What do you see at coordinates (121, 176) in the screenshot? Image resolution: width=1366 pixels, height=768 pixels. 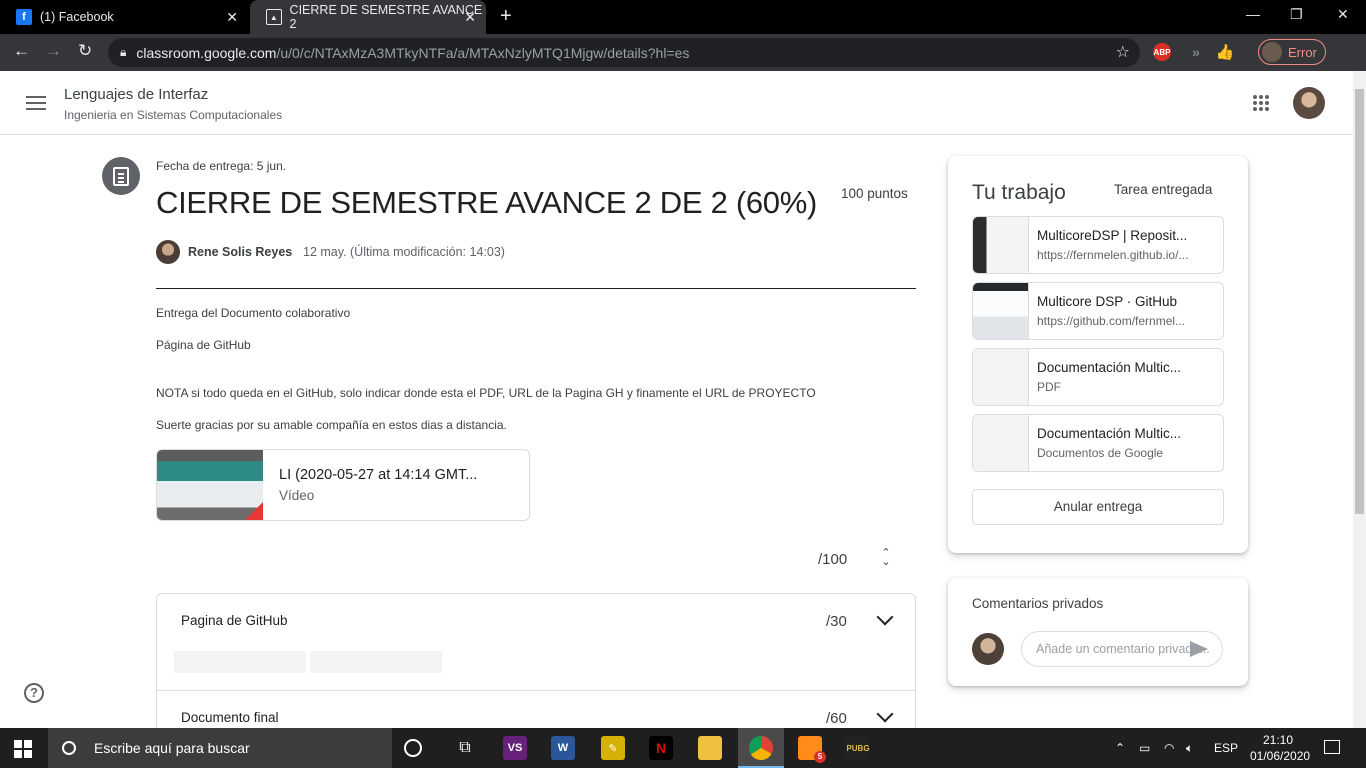 I see `assignment-icon` at bounding box center [121, 176].